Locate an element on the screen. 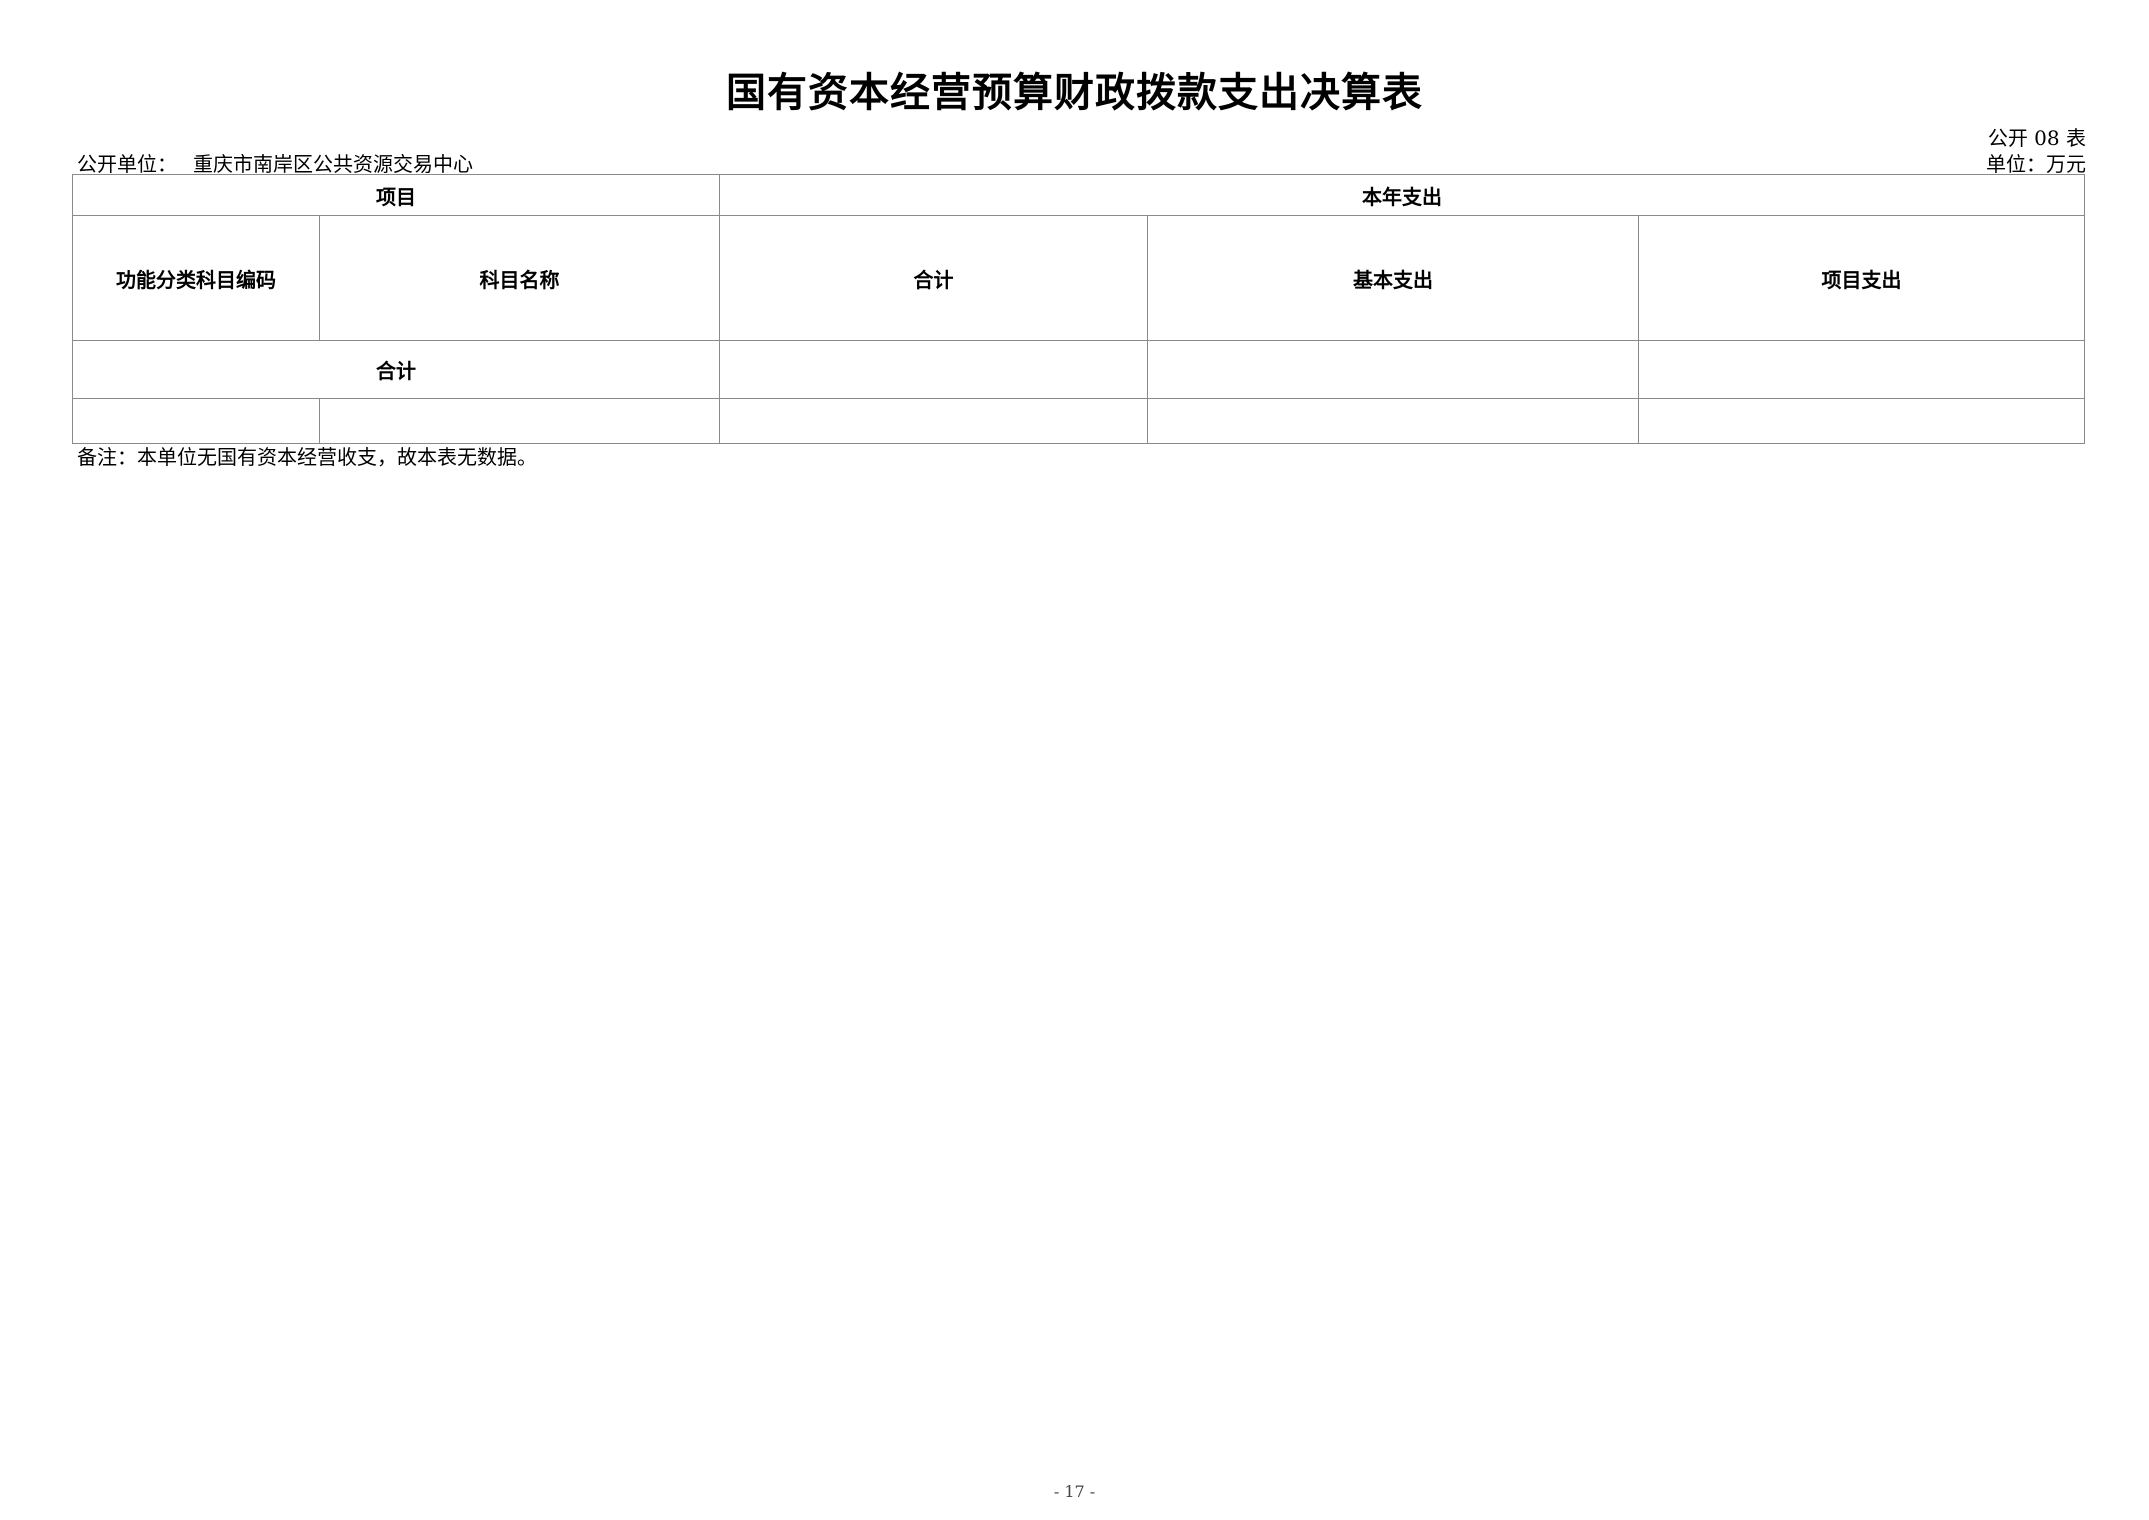 The width and height of the screenshot is (2149, 1520). header-basic-expenditure: 基本支出 is located at coordinates (1393, 278).